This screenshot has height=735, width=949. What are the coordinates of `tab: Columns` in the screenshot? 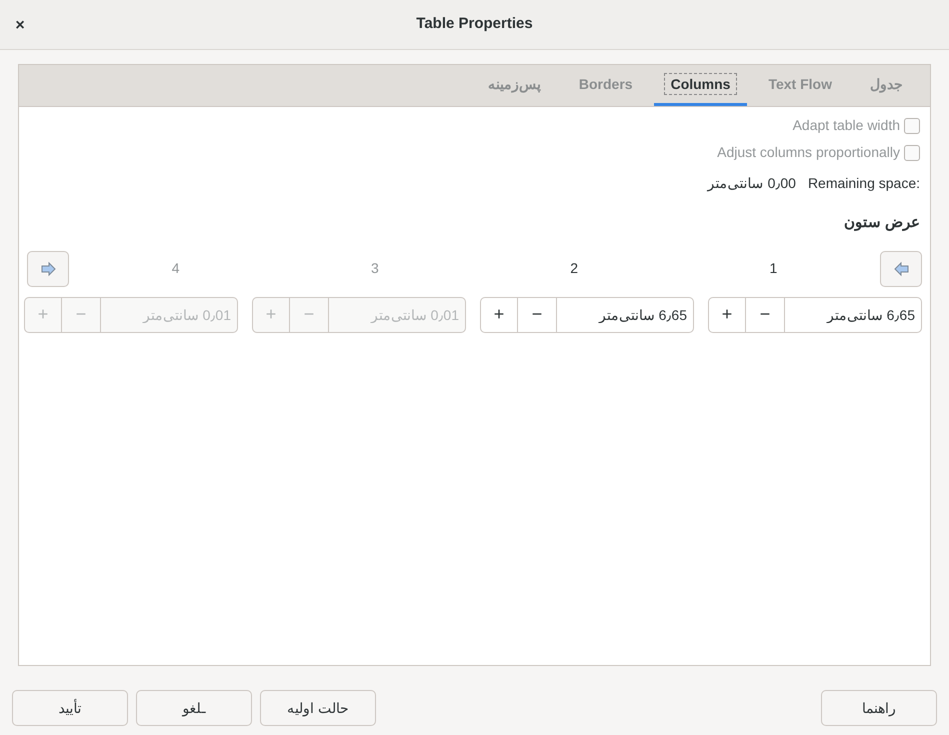 It's located at (701, 88).